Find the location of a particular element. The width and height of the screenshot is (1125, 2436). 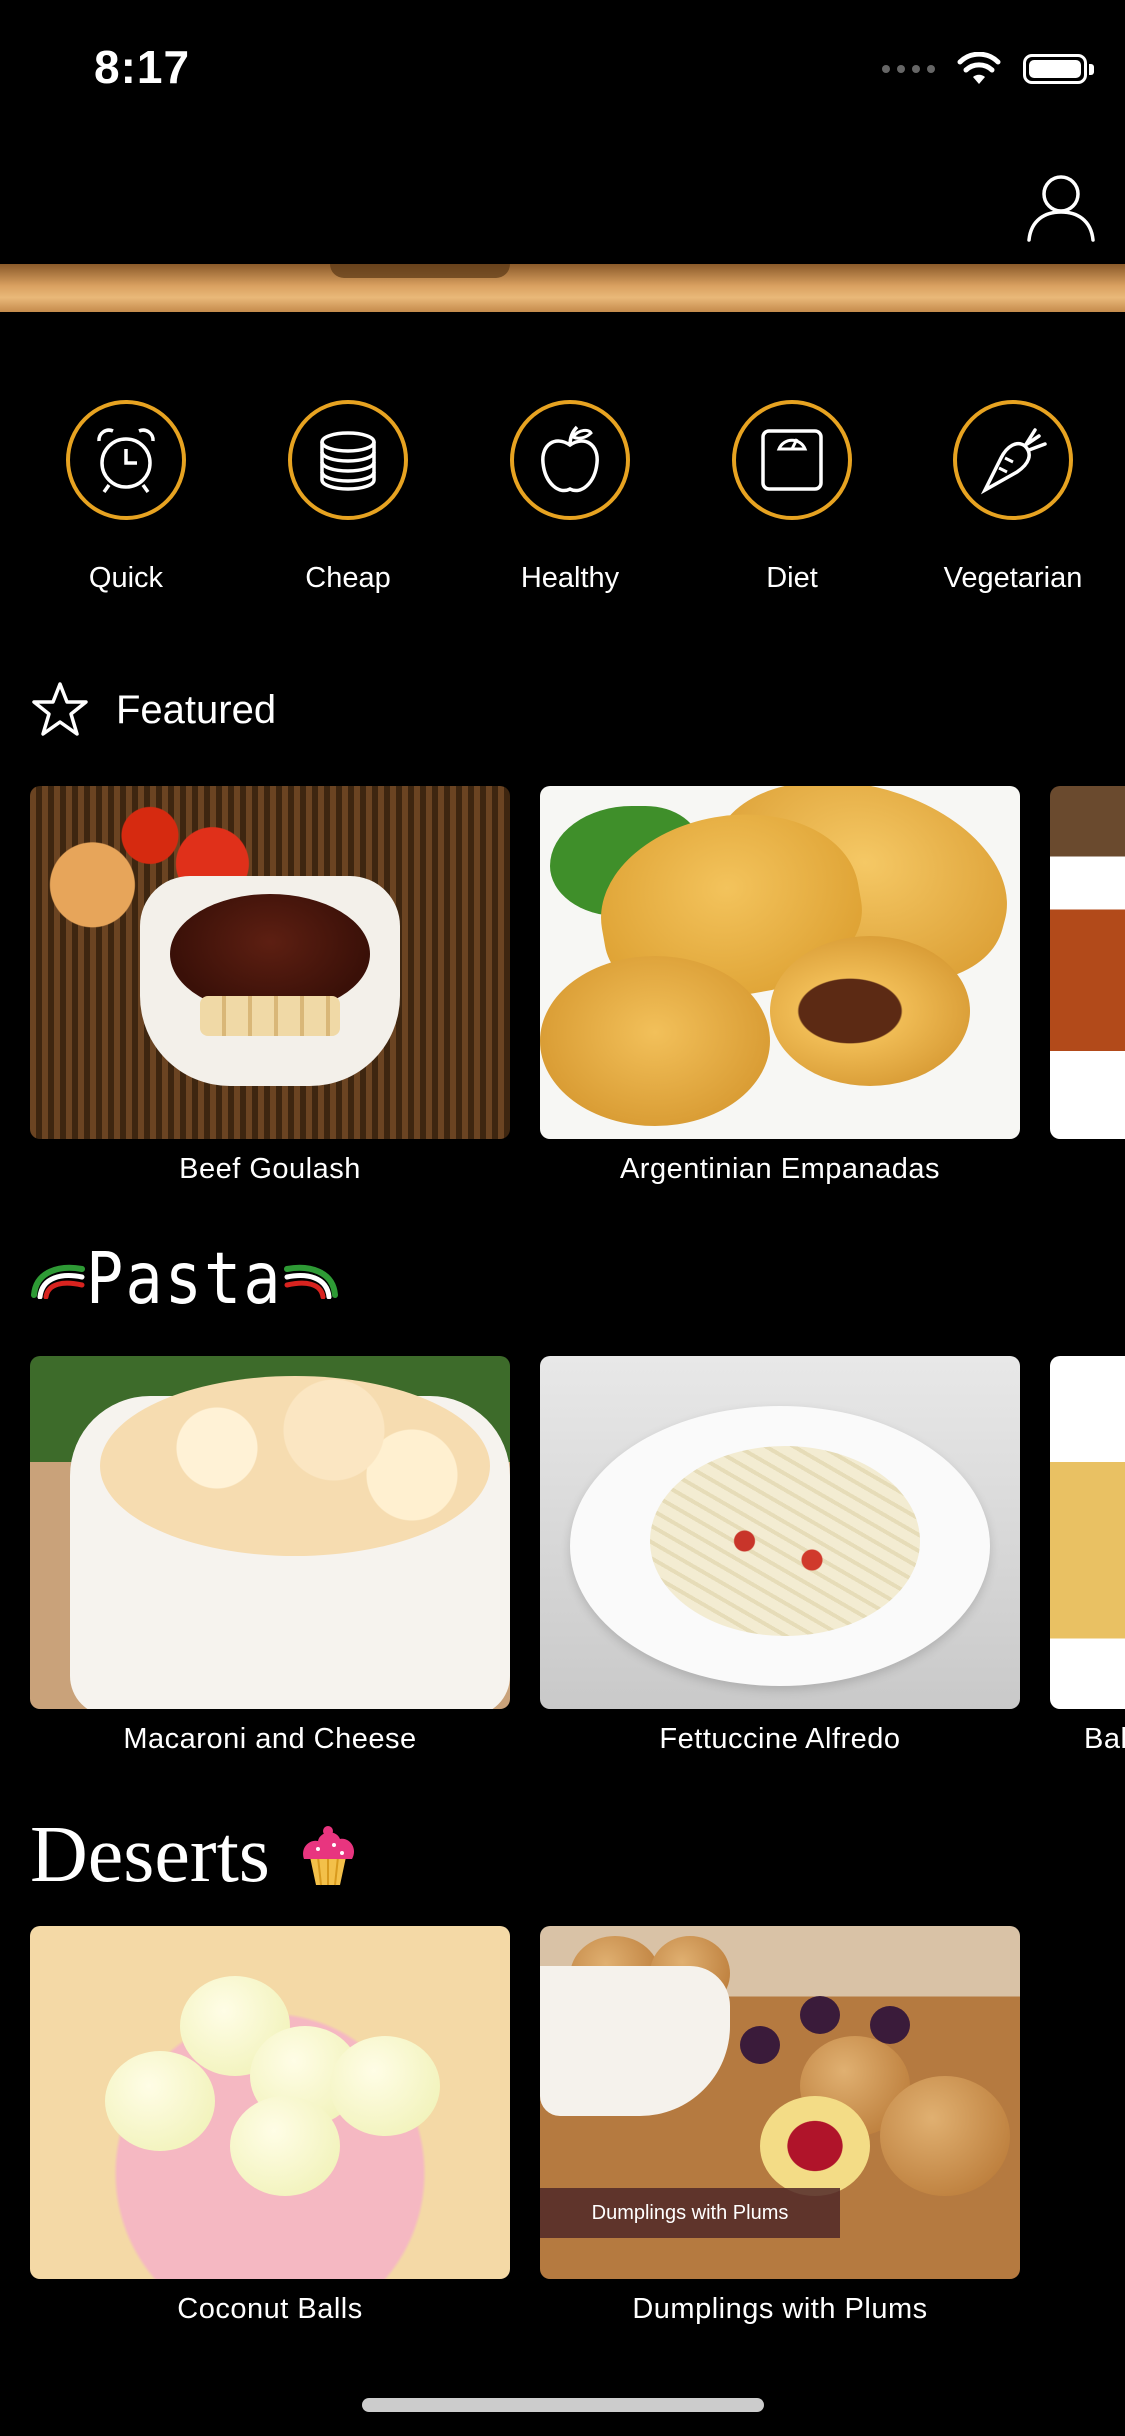

recipe-card is located at coordinates (1087, 969).